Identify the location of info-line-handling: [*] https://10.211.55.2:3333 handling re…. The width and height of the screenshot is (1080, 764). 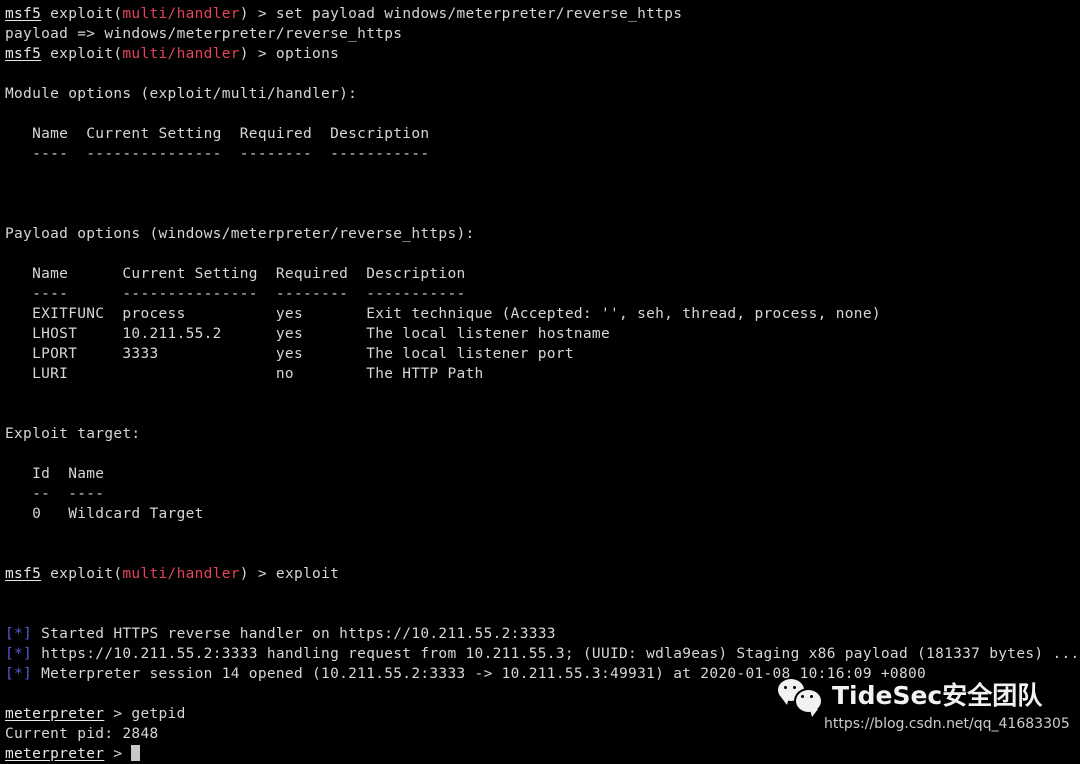
(540, 654).